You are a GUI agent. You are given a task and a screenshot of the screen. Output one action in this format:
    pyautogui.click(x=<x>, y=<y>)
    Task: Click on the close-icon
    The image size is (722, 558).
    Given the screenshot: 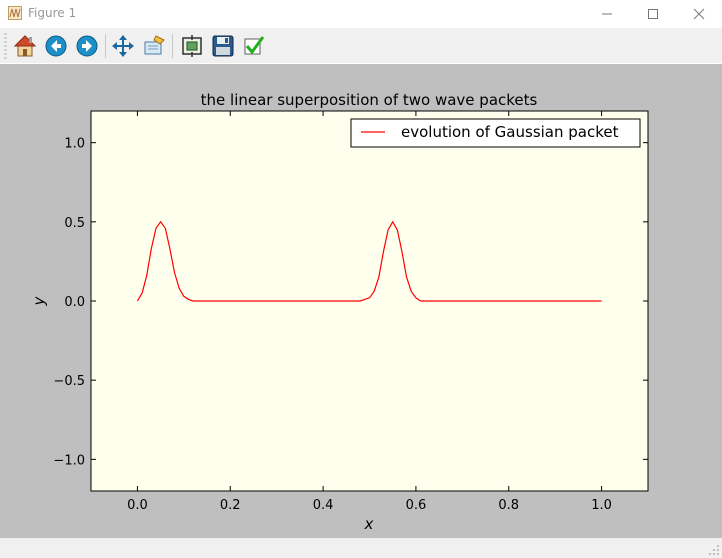 What is the action you would take?
    pyautogui.click(x=699, y=14)
    